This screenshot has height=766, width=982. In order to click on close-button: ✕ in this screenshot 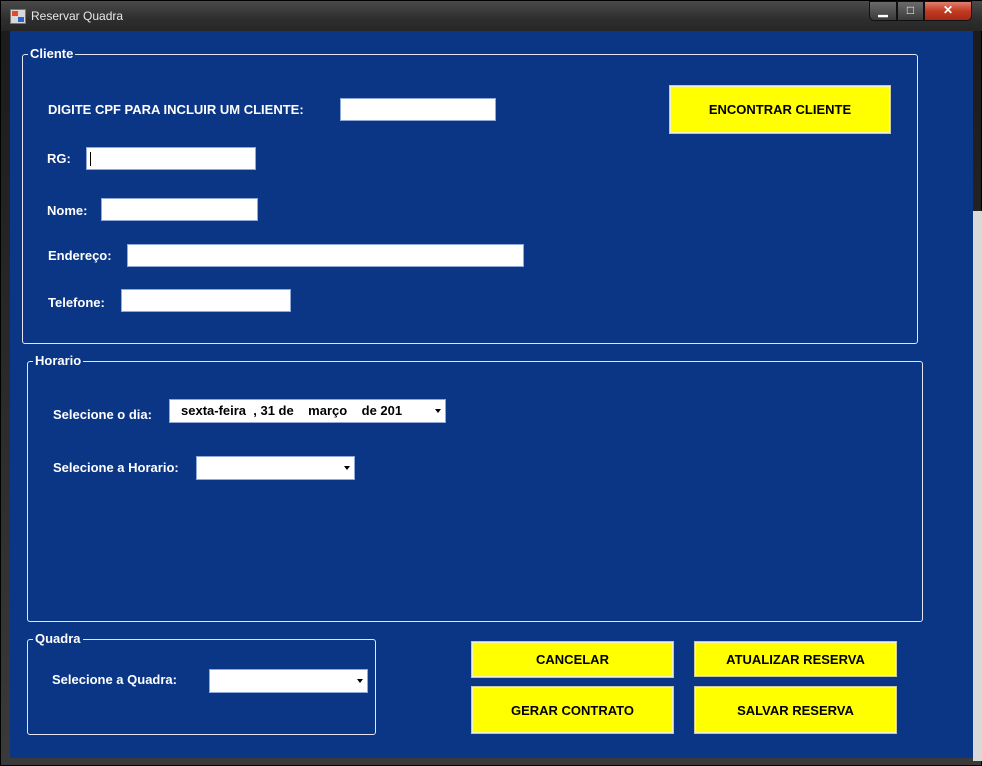, I will do `click(948, 11)`.